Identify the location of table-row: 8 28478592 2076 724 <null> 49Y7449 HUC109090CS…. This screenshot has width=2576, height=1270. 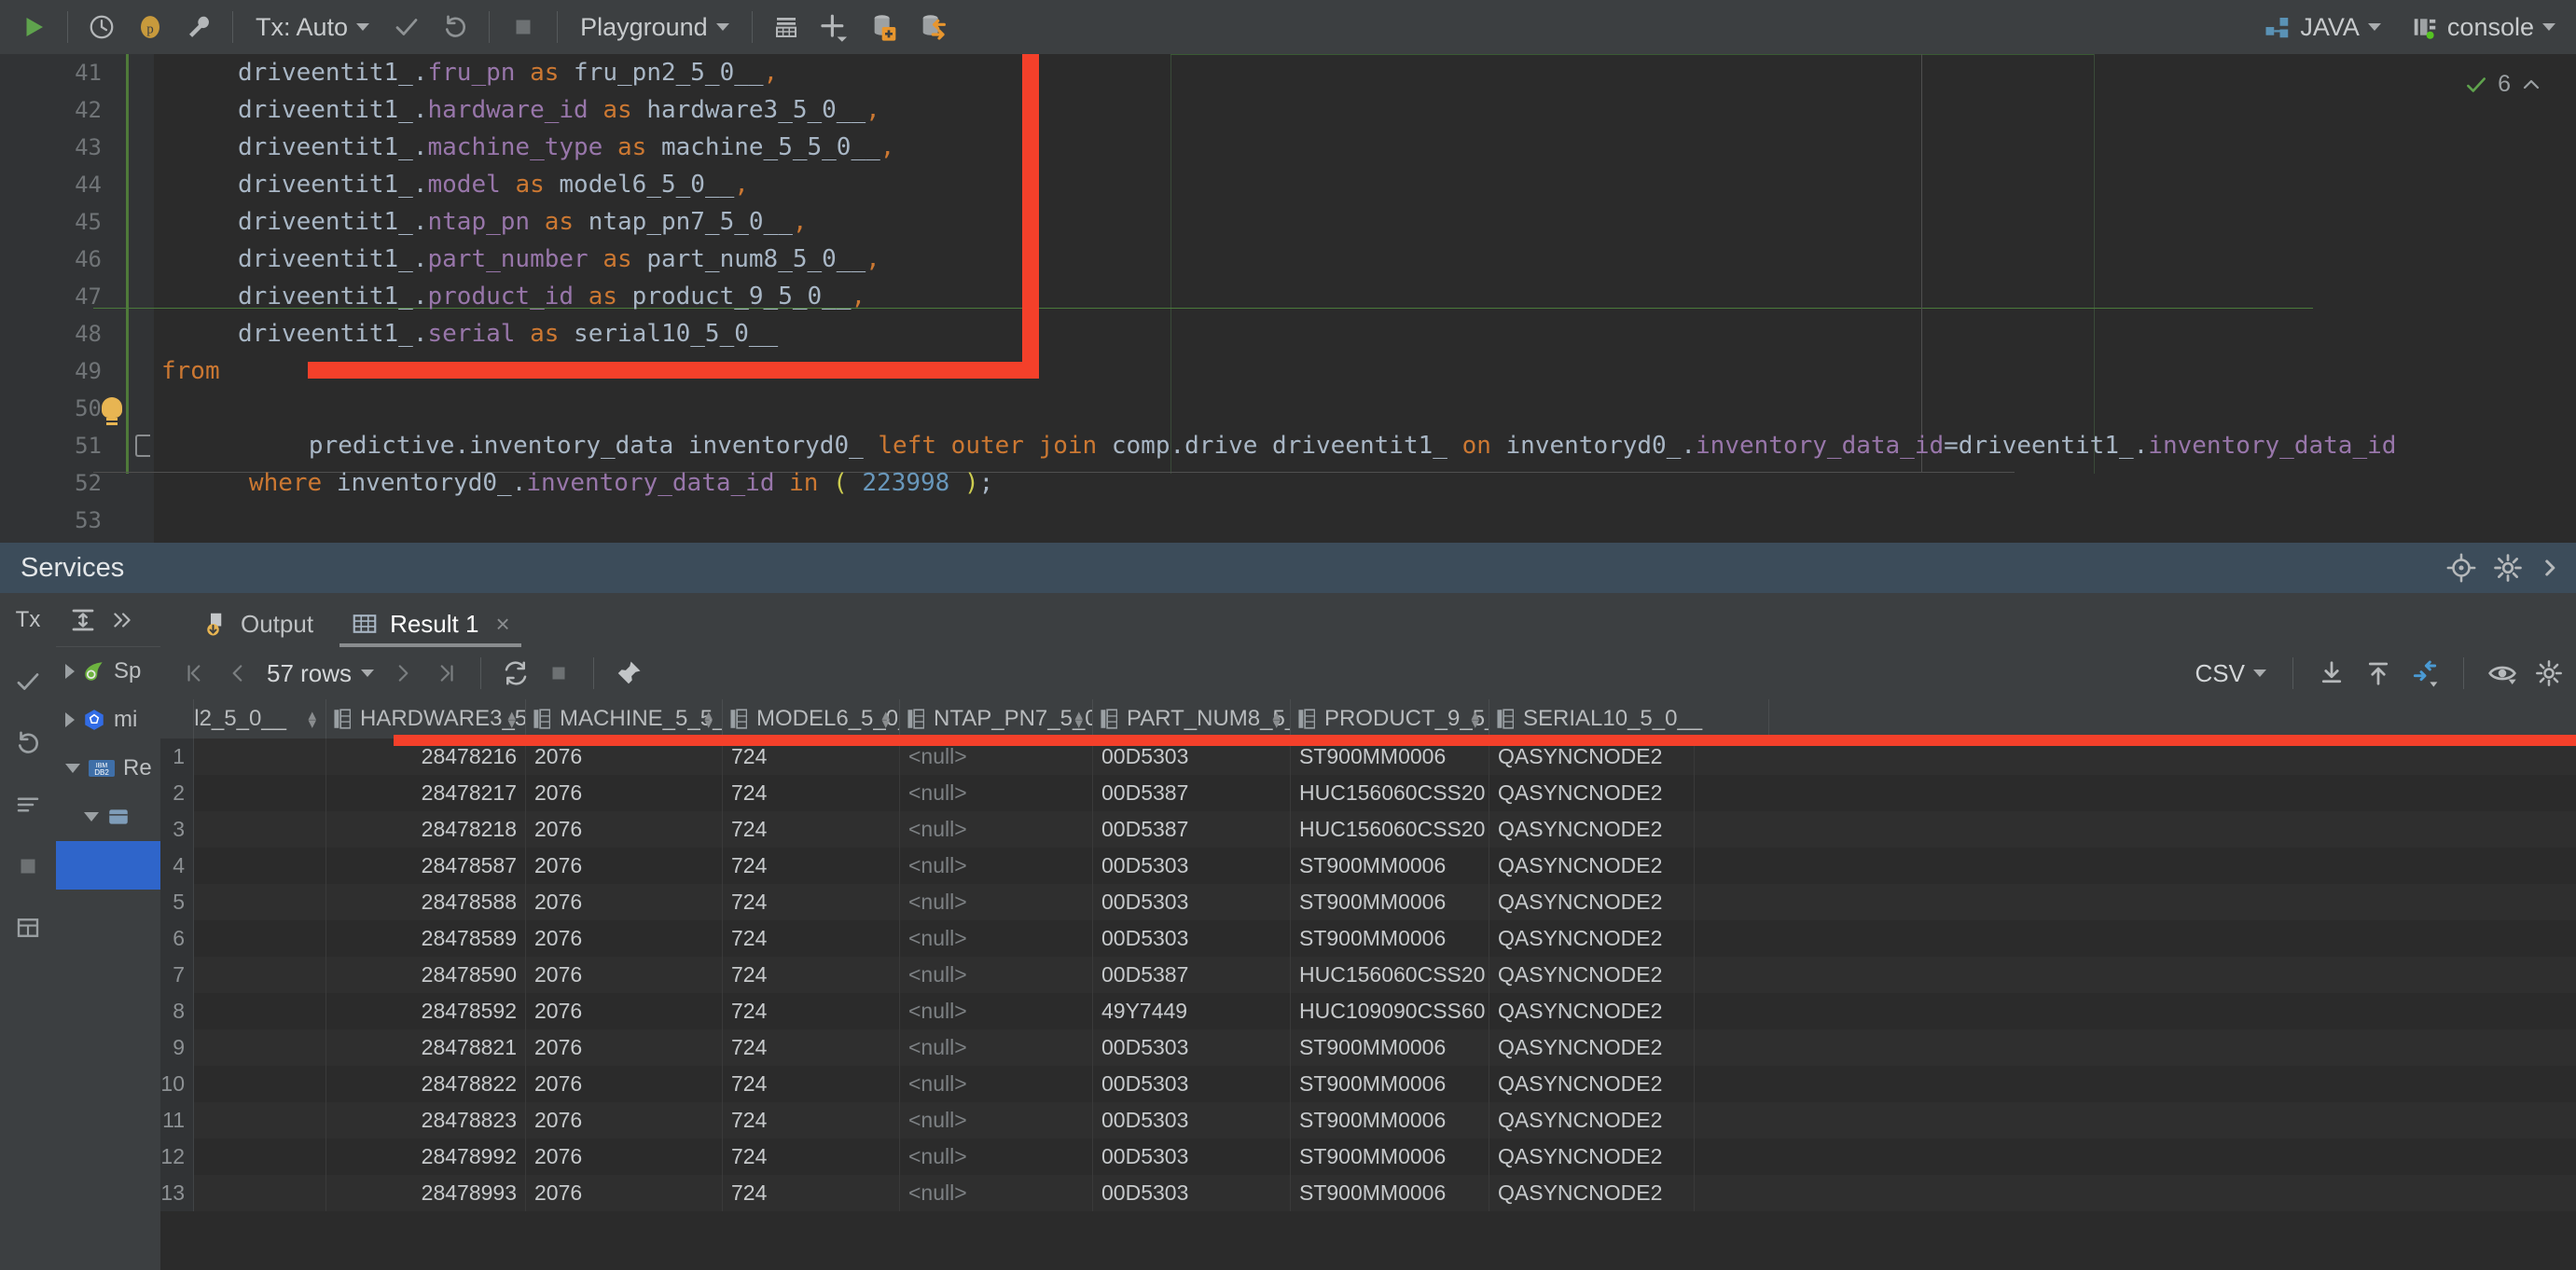
(1368, 1011).